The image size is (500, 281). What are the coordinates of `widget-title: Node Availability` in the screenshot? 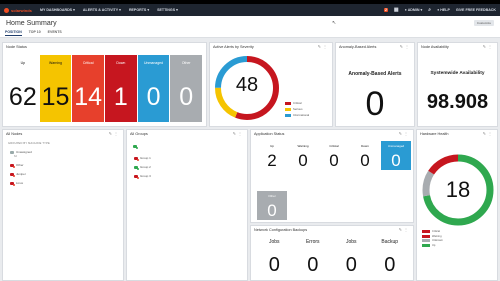 It's located at (435, 47).